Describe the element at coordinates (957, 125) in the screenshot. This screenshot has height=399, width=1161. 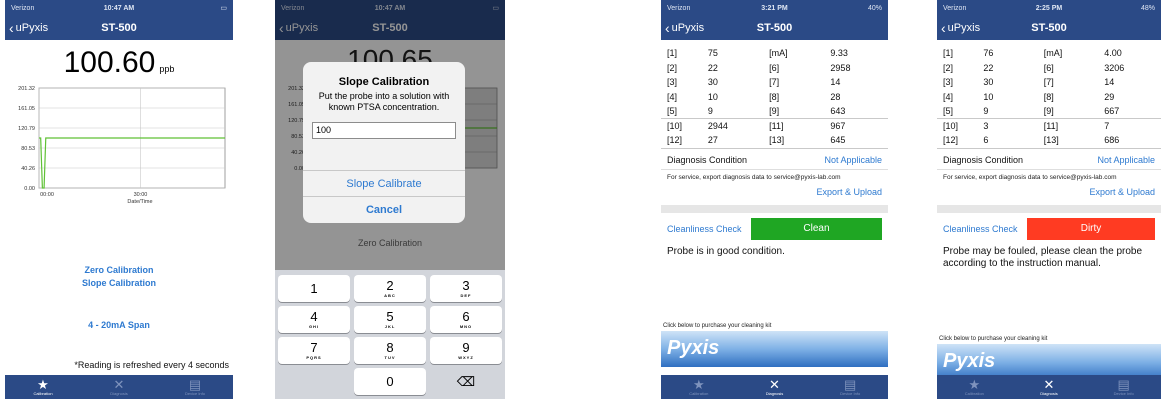
I see `table-cell: [10]` at that location.